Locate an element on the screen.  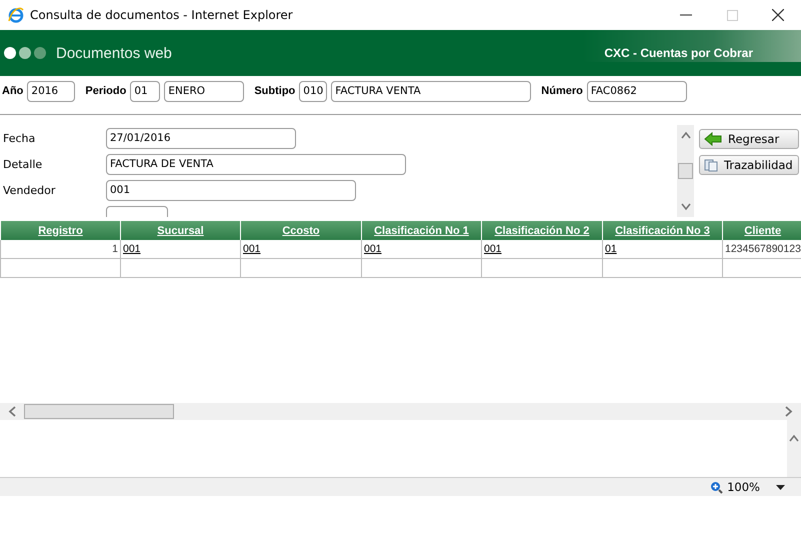
filter-label: Periodo is located at coordinates (105, 91).